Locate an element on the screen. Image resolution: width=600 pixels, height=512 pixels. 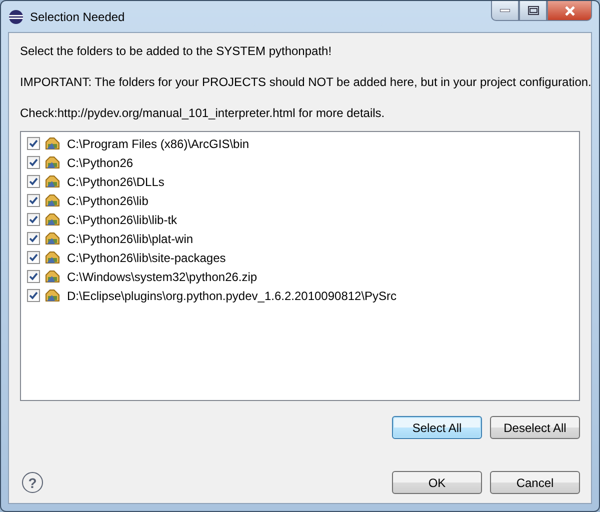
folder-path: C:\Python26\lib is located at coordinates (107, 201).